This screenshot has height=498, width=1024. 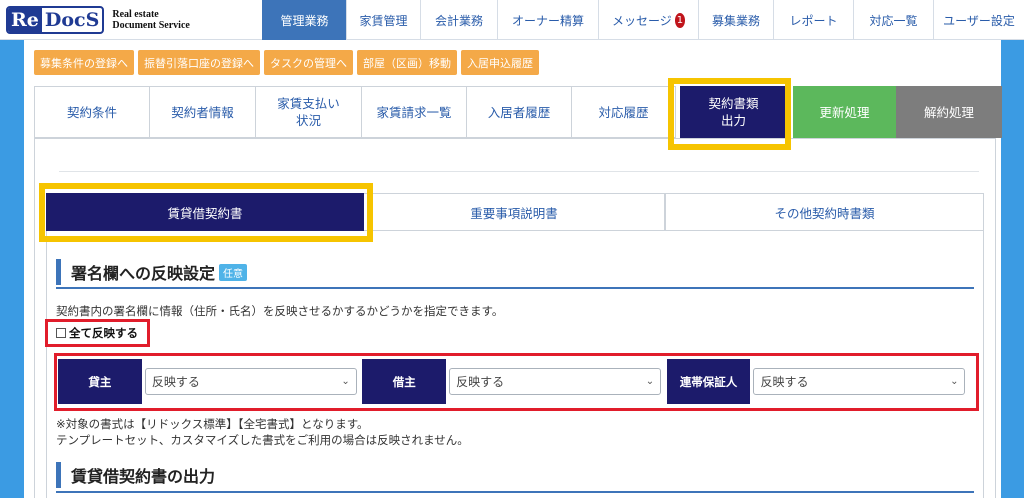 What do you see at coordinates (280, 311) in the screenshot?
I see `signature-description: 契約書内の署名欄に情報（住所・氏名）を反映させるかするかどうかを指定できます。` at bounding box center [280, 311].